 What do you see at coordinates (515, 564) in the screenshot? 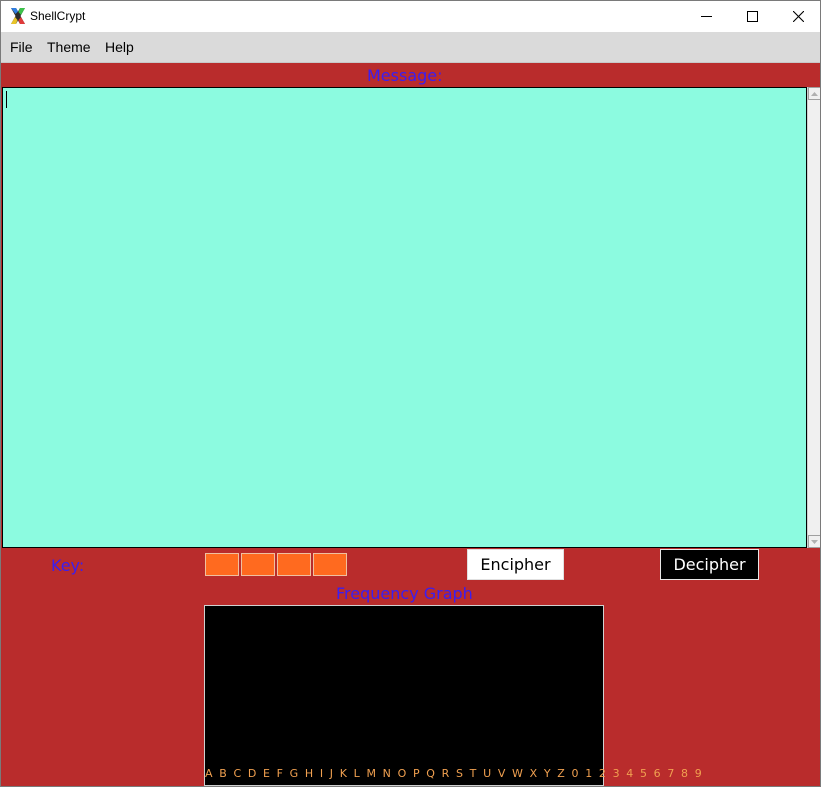
I see `encipher-button: Encipher` at bounding box center [515, 564].